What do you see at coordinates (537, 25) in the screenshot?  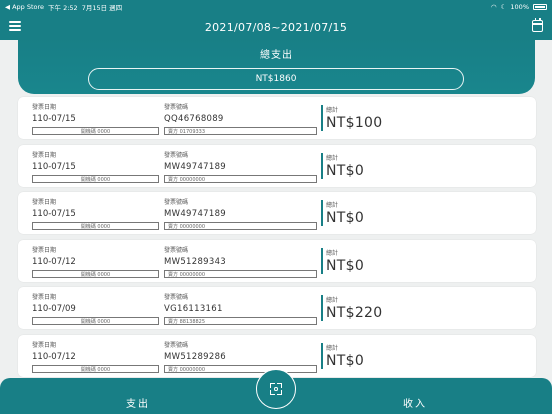 I see `calendar-icon` at bounding box center [537, 25].